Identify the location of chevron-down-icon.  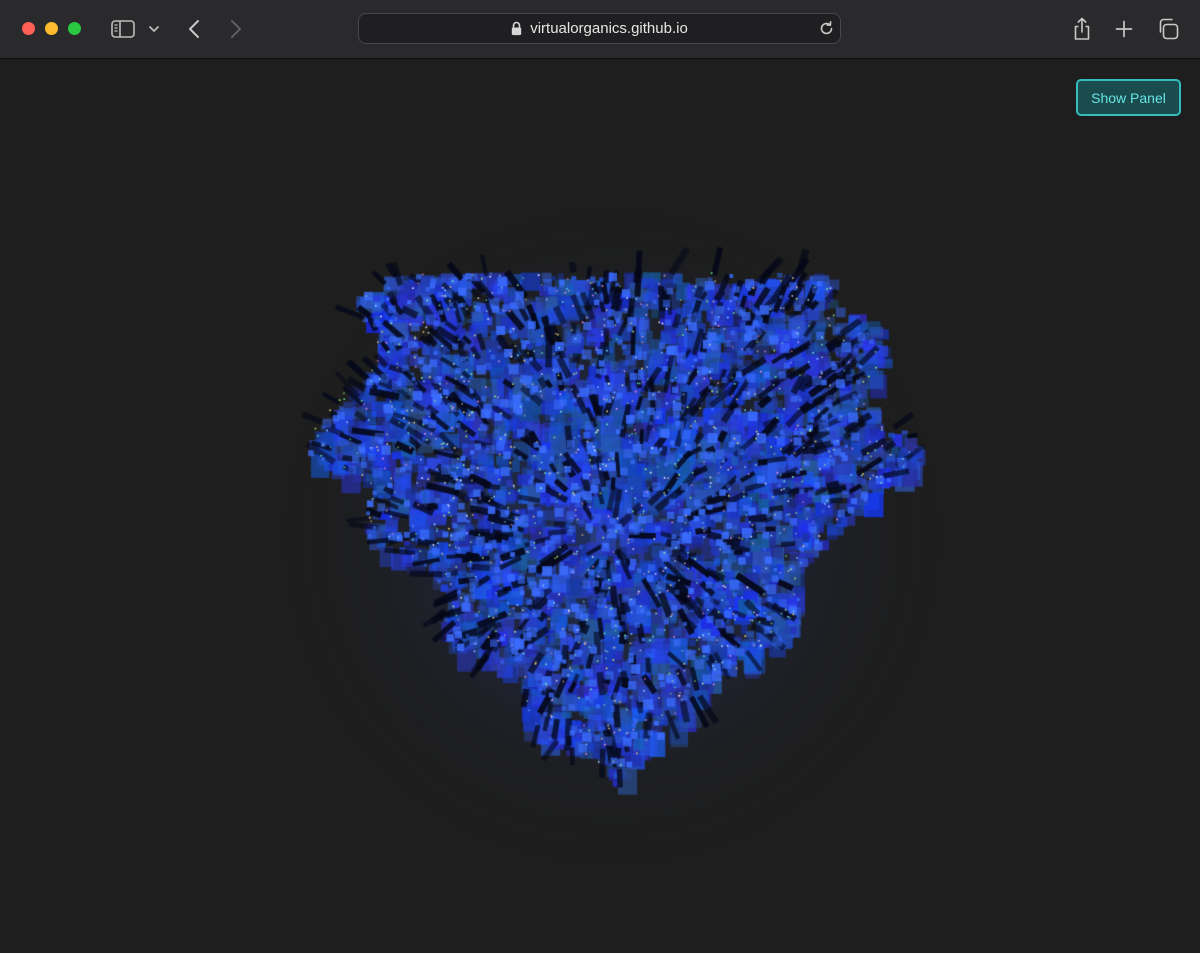
(154, 29).